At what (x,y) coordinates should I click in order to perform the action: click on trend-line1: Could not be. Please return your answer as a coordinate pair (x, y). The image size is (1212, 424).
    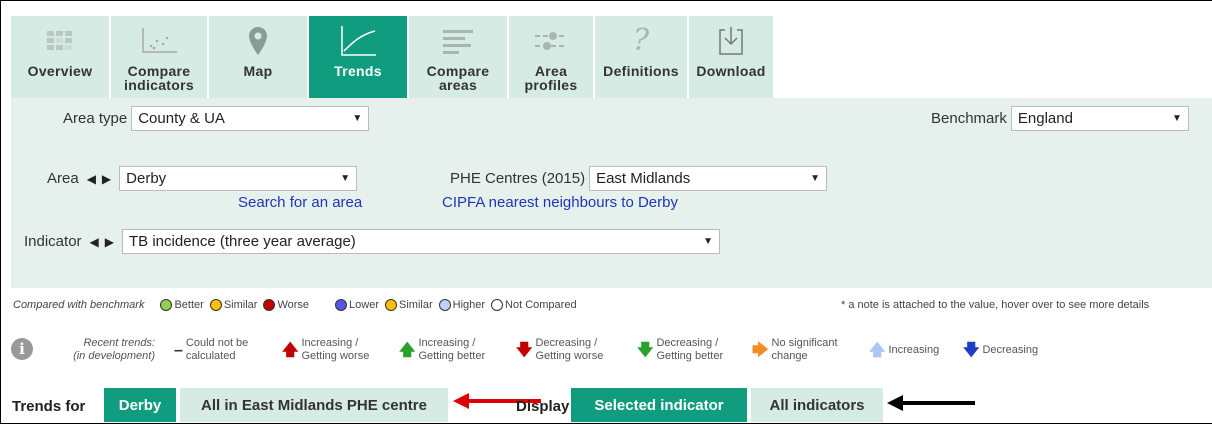
    Looking at the image, I should click on (217, 343).